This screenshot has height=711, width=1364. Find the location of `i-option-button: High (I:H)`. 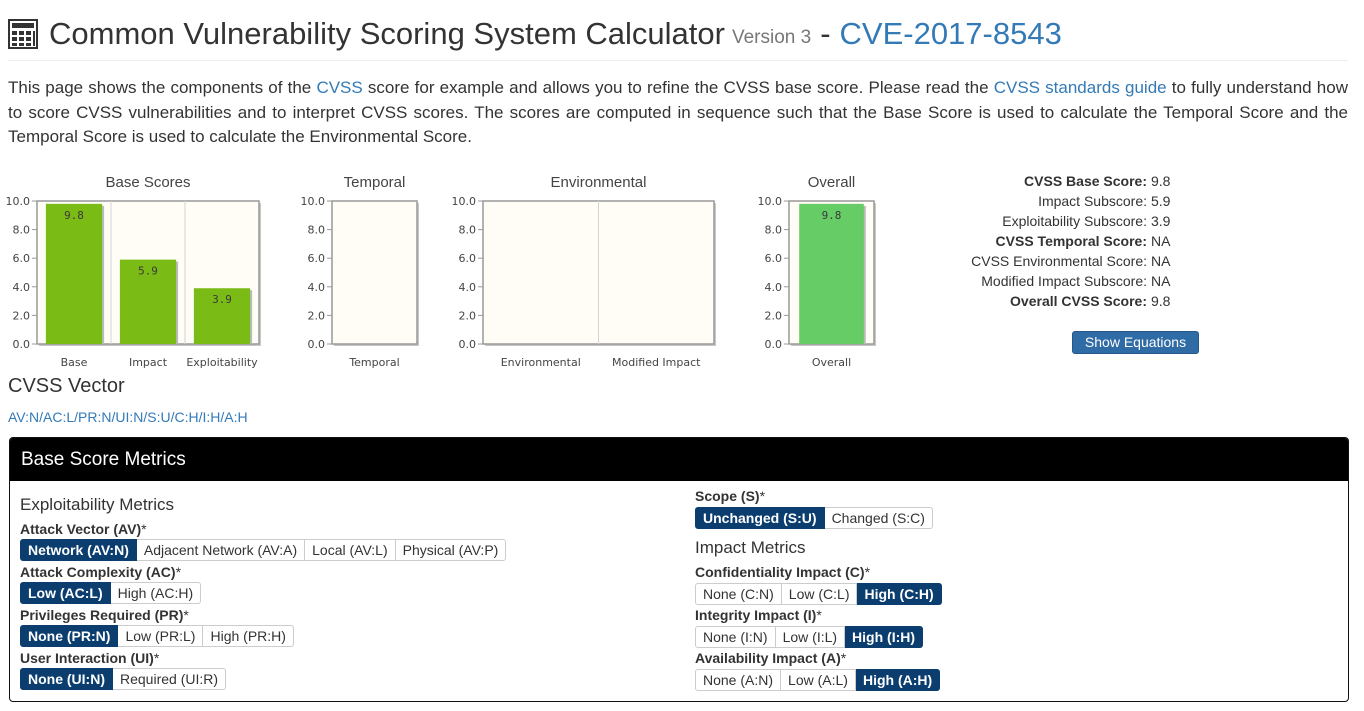

i-option-button: High (I:H) is located at coordinates (884, 637).